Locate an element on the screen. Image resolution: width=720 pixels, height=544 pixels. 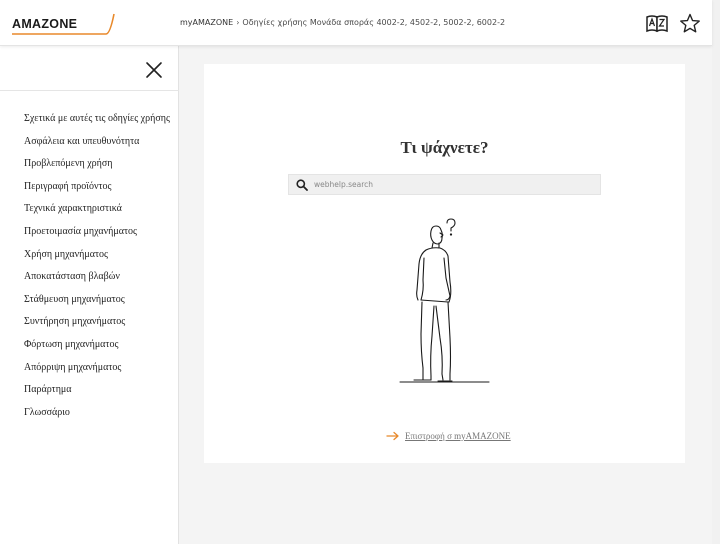
sidebar-item-product-description: Περιγραφή προϊόντος is located at coordinates (97, 191).